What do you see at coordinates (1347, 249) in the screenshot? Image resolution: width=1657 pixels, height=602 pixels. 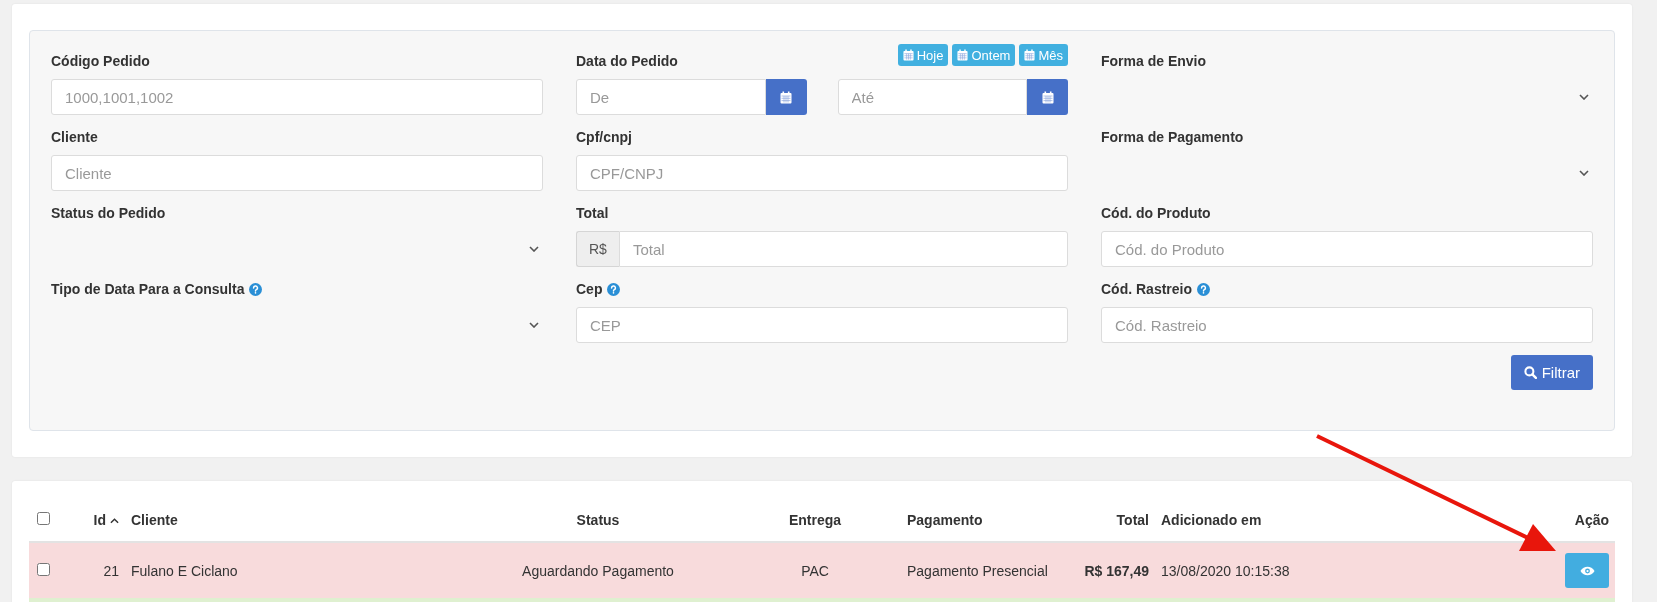 I see `input-field: Cód. do Produto` at bounding box center [1347, 249].